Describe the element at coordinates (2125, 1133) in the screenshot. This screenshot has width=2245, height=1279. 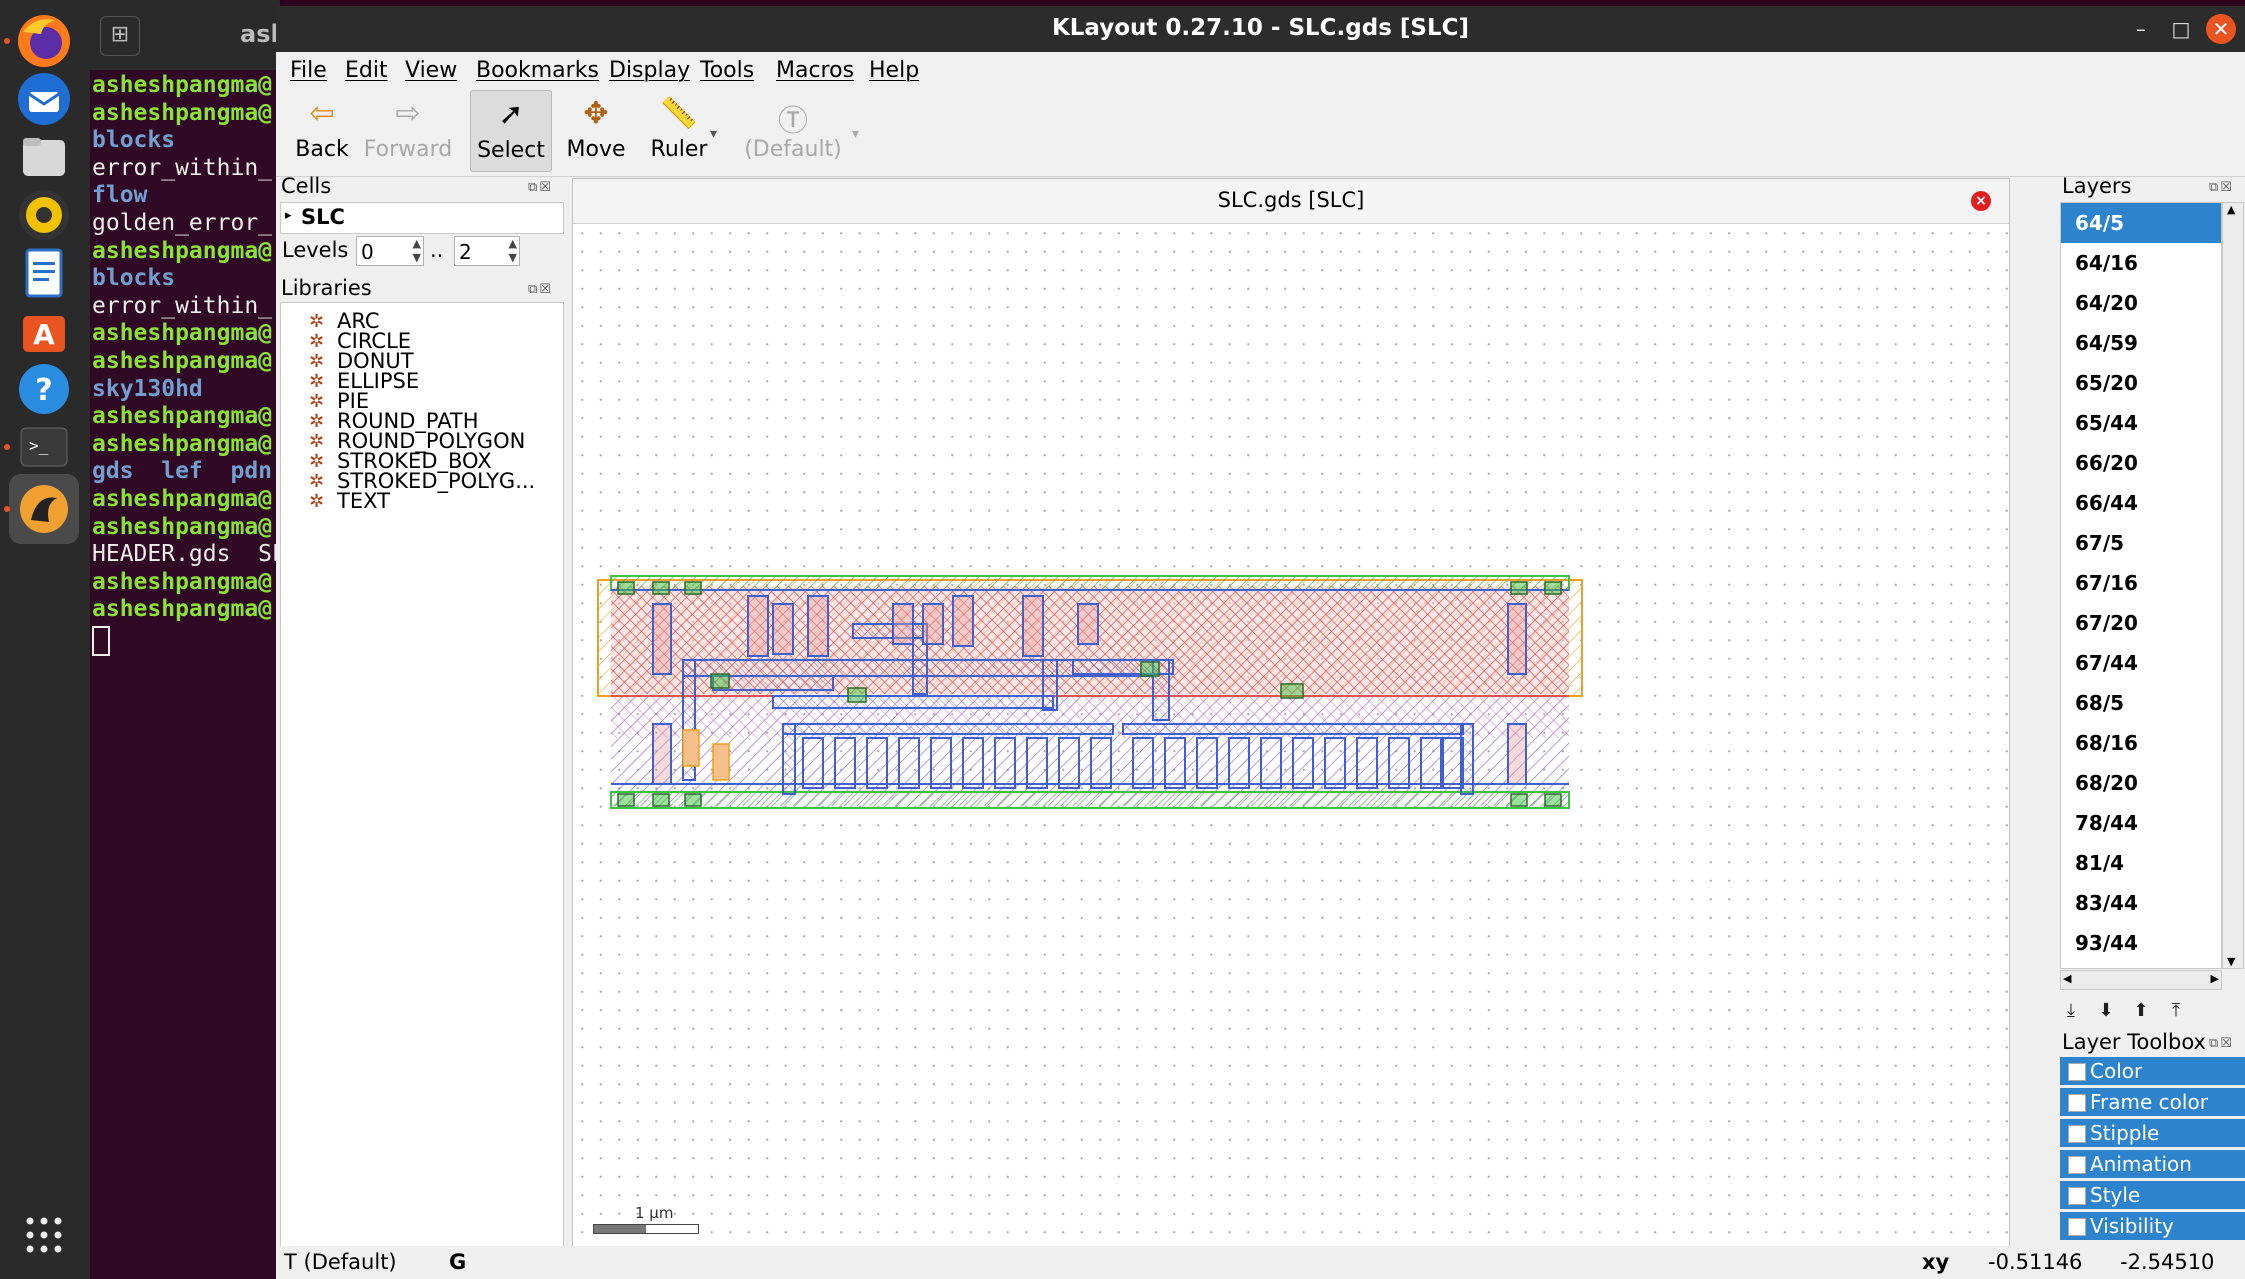
I see `toolbox-section-label: Stipple` at that location.